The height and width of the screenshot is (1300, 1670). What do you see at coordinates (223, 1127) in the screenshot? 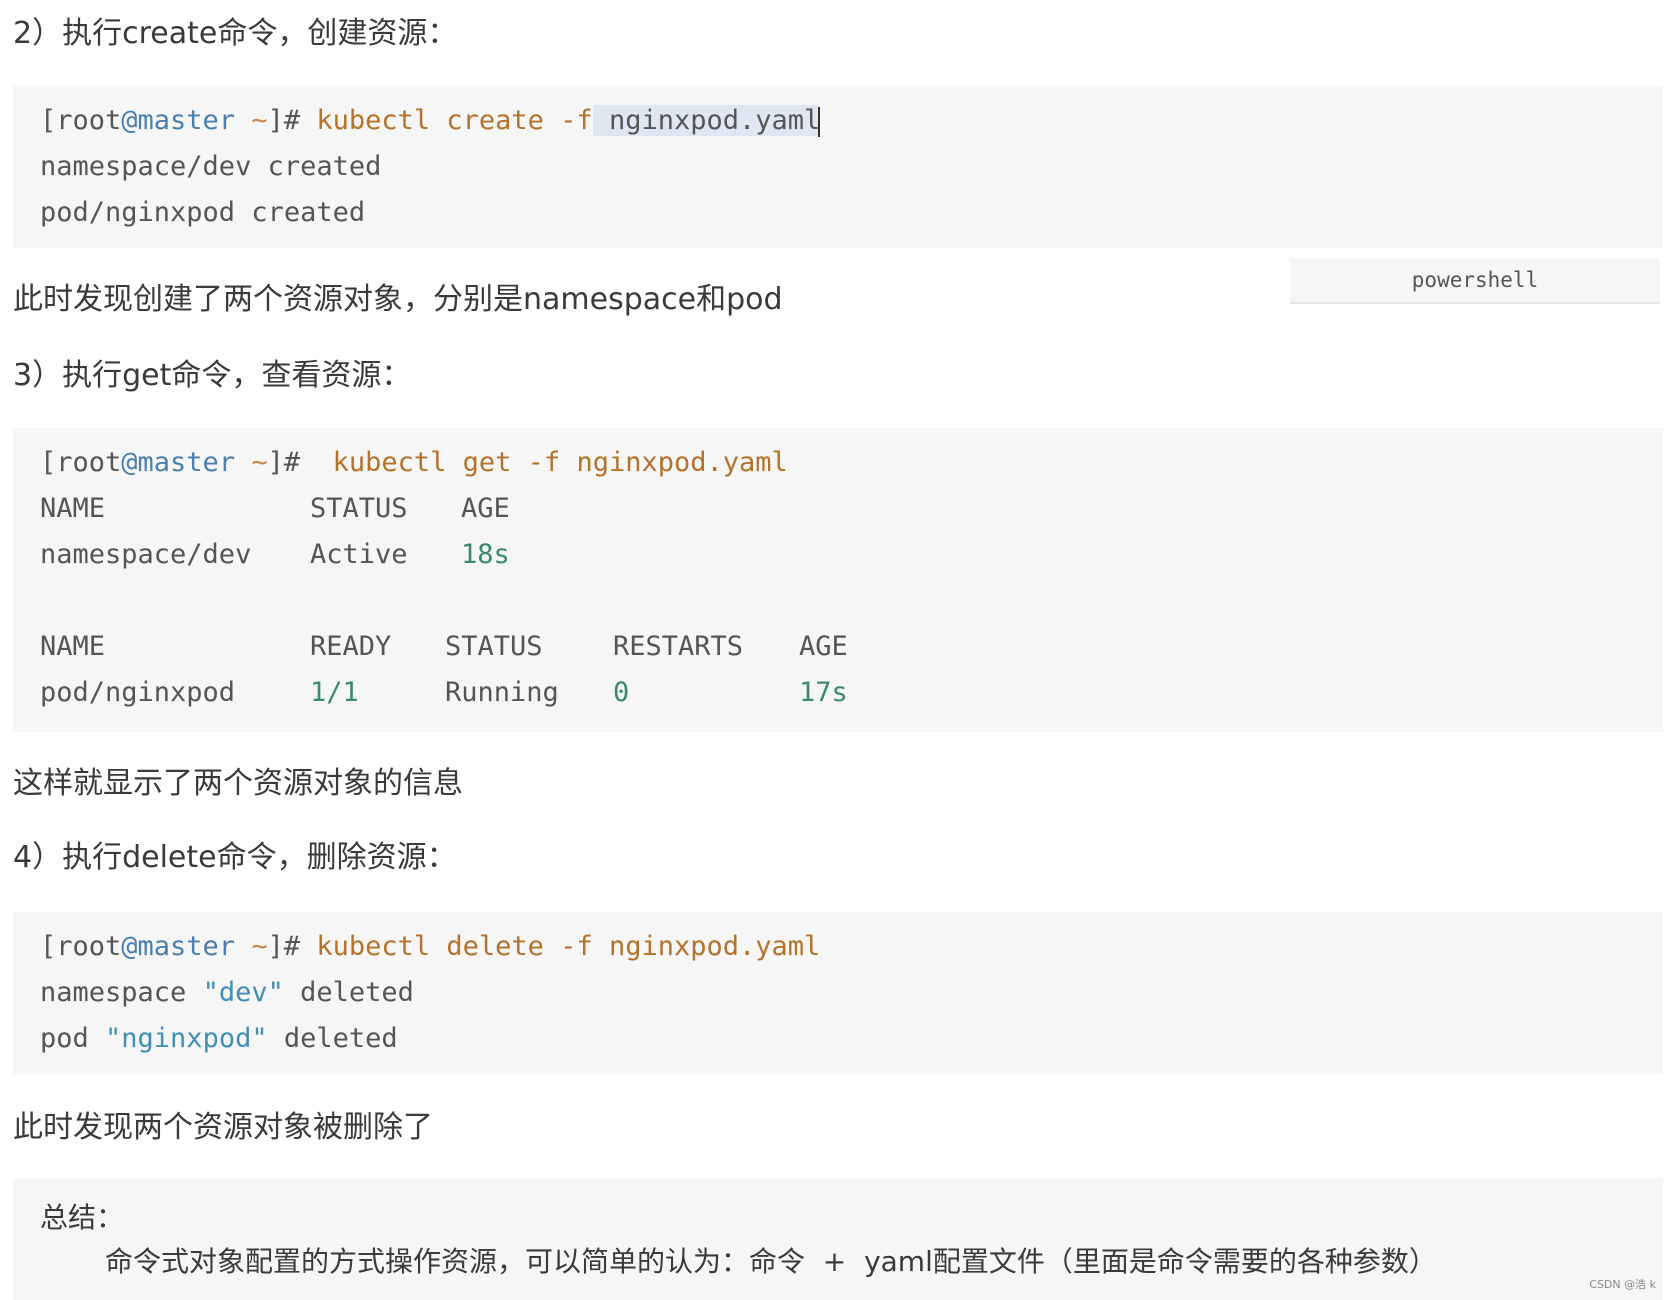
I see `paragraph: 此时发现两个资源对象被删除了` at bounding box center [223, 1127].